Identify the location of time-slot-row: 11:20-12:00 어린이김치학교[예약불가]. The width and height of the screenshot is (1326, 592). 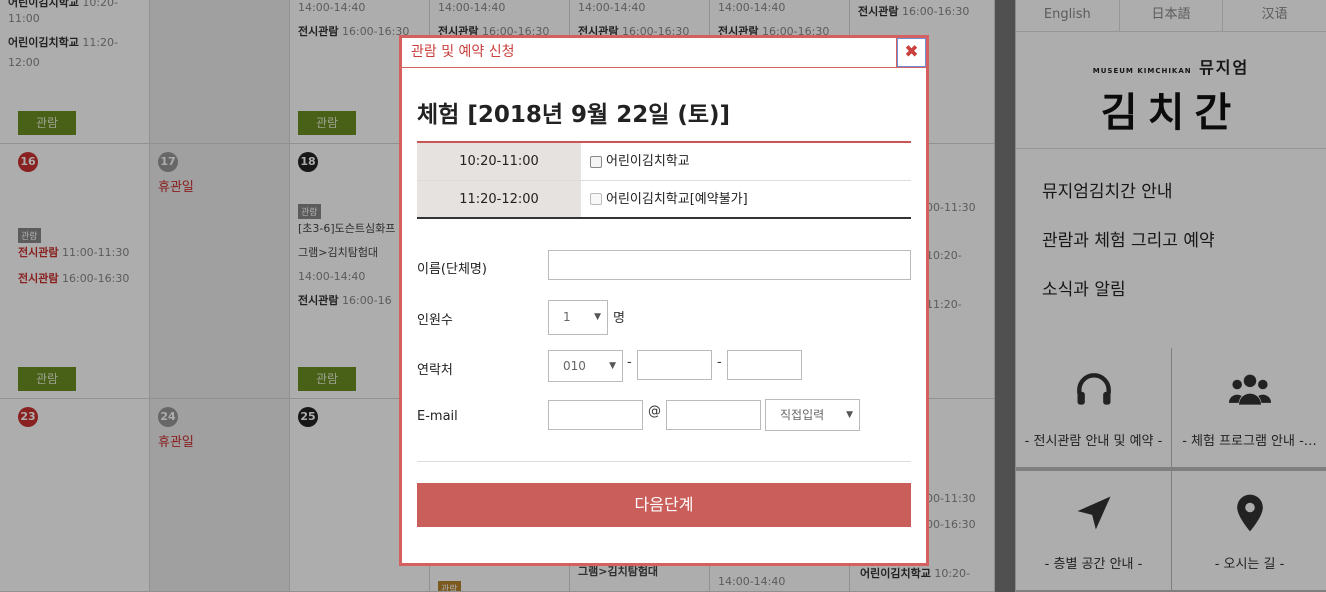
(664, 198).